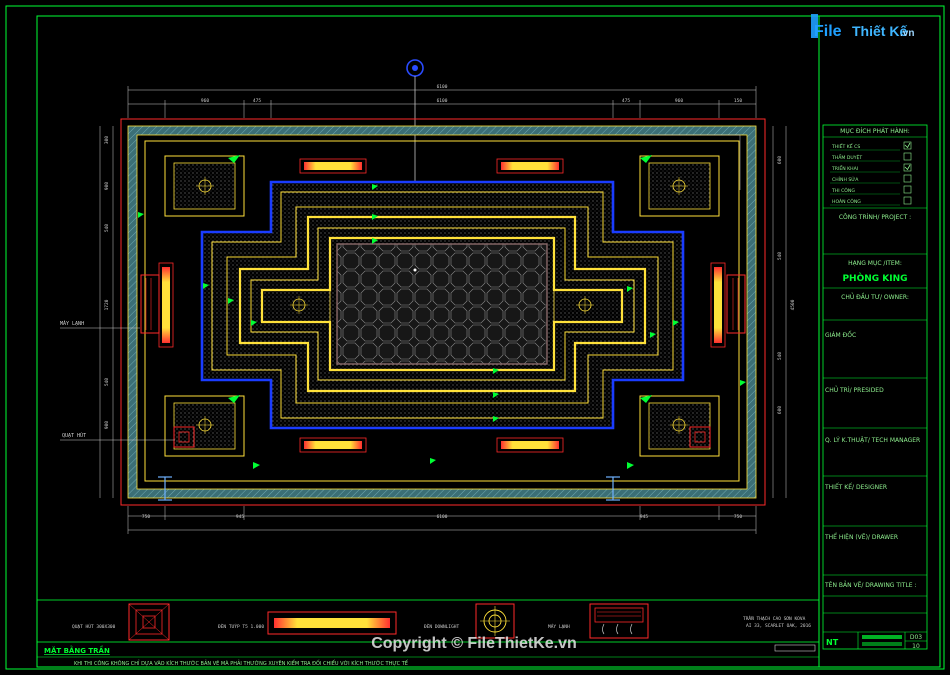 The height and width of the screenshot is (675, 950). I want to click on copyright-watermark: Copyright © FileThietKe.vn, so click(474, 643).